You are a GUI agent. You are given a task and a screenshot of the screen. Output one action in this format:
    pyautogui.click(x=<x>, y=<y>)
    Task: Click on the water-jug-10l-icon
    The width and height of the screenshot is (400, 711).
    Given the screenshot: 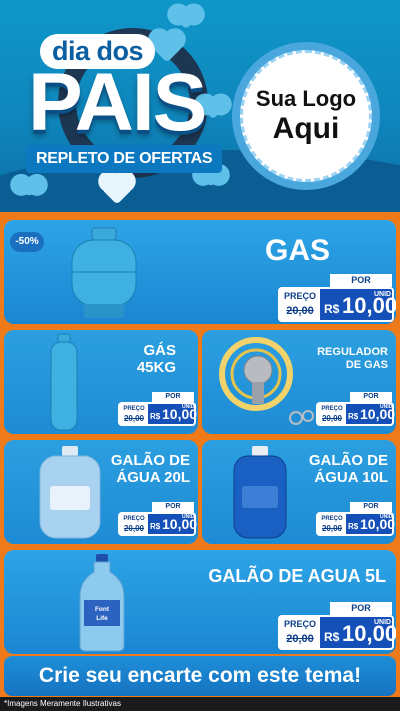 What is the action you would take?
    pyautogui.click(x=260, y=492)
    